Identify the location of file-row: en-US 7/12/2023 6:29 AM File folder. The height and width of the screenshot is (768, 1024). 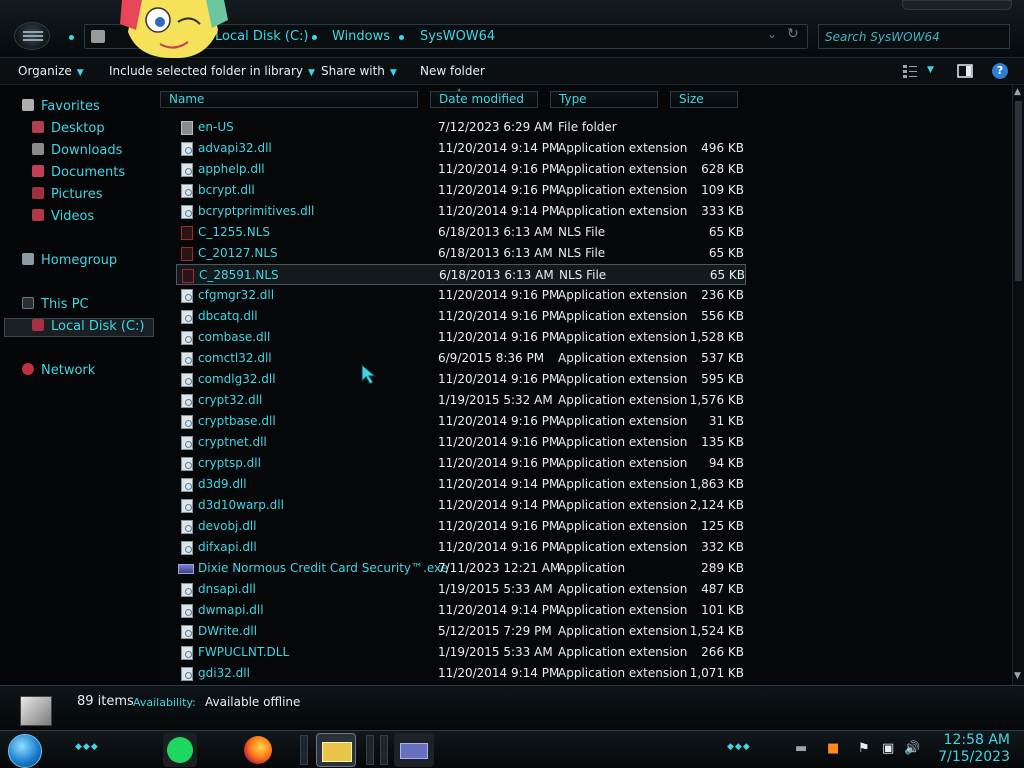
(461, 127).